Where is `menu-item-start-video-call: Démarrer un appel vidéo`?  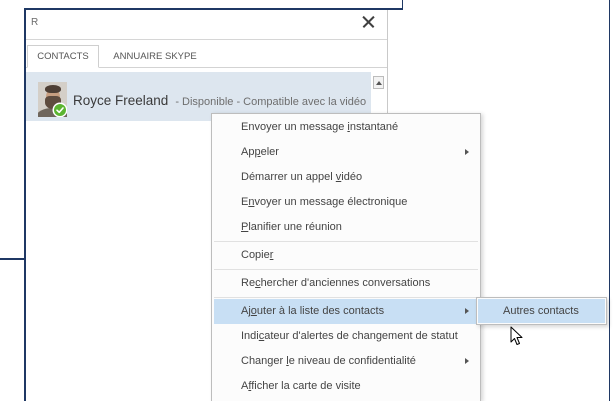 menu-item-start-video-call: Démarrer un appel vidéo is located at coordinates (346, 177).